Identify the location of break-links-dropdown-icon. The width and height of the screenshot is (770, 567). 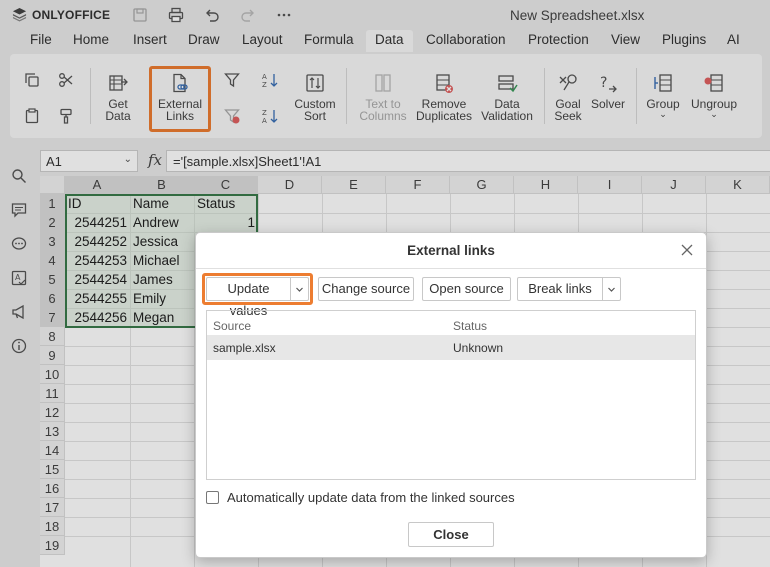
(611, 289).